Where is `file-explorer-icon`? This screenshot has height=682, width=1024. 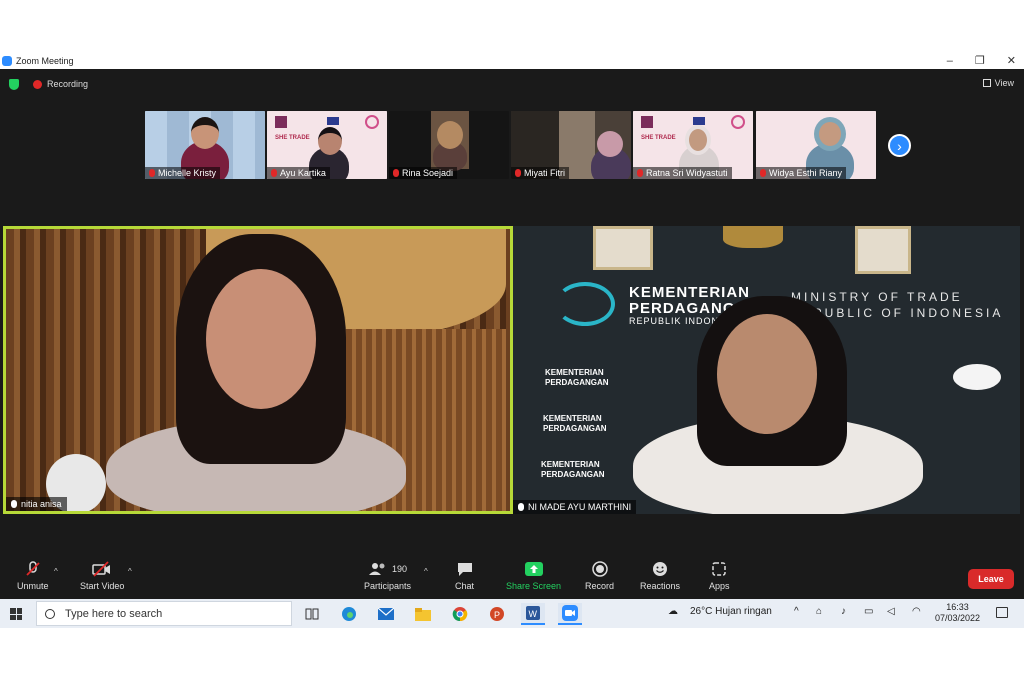 file-explorer-icon is located at coordinates (423, 614).